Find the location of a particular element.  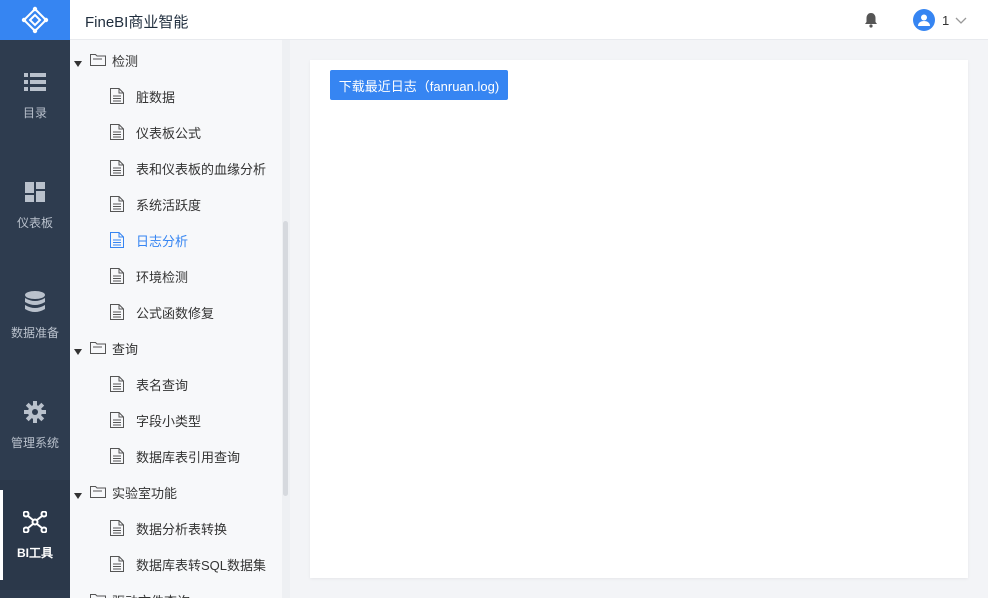

left-nav-rail: 目录 仪表板 数据准备 管理系统 BI工具 is located at coordinates (35, 299).